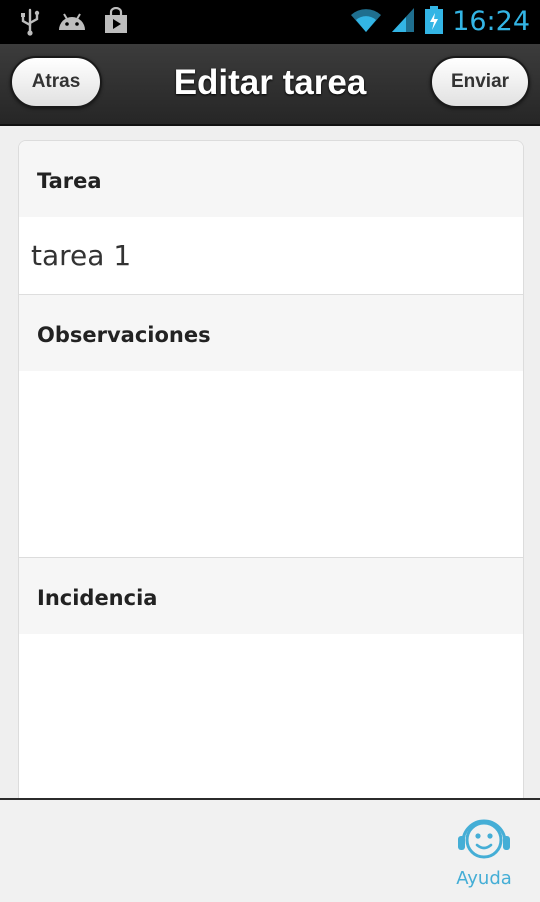 This screenshot has height=902, width=540. What do you see at coordinates (270, 85) in the screenshot?
I see `action-bar: Atras Editar tarea Enviar` at bounding box center [270, 85].